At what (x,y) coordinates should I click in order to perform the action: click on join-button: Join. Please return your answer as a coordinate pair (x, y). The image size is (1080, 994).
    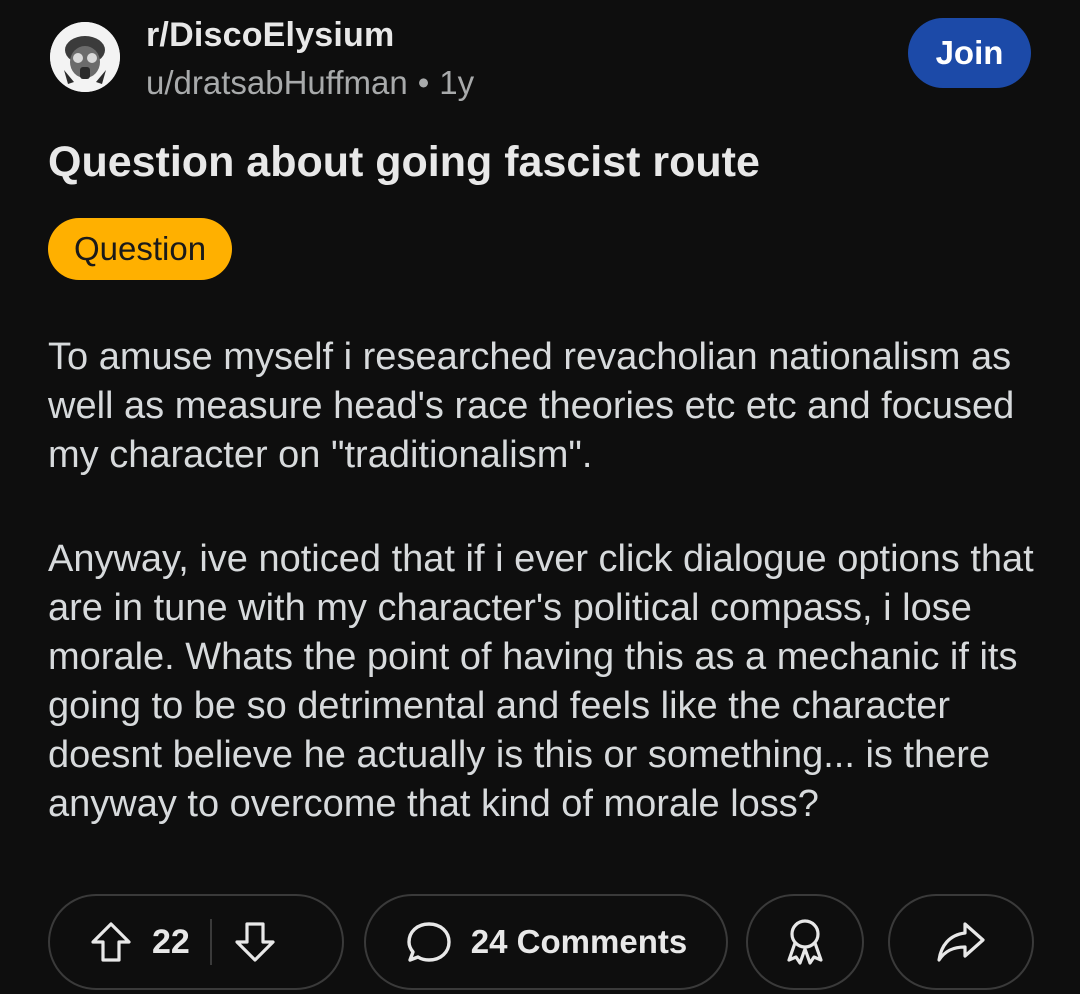
    Looking at the image, I should click on (969, 53).